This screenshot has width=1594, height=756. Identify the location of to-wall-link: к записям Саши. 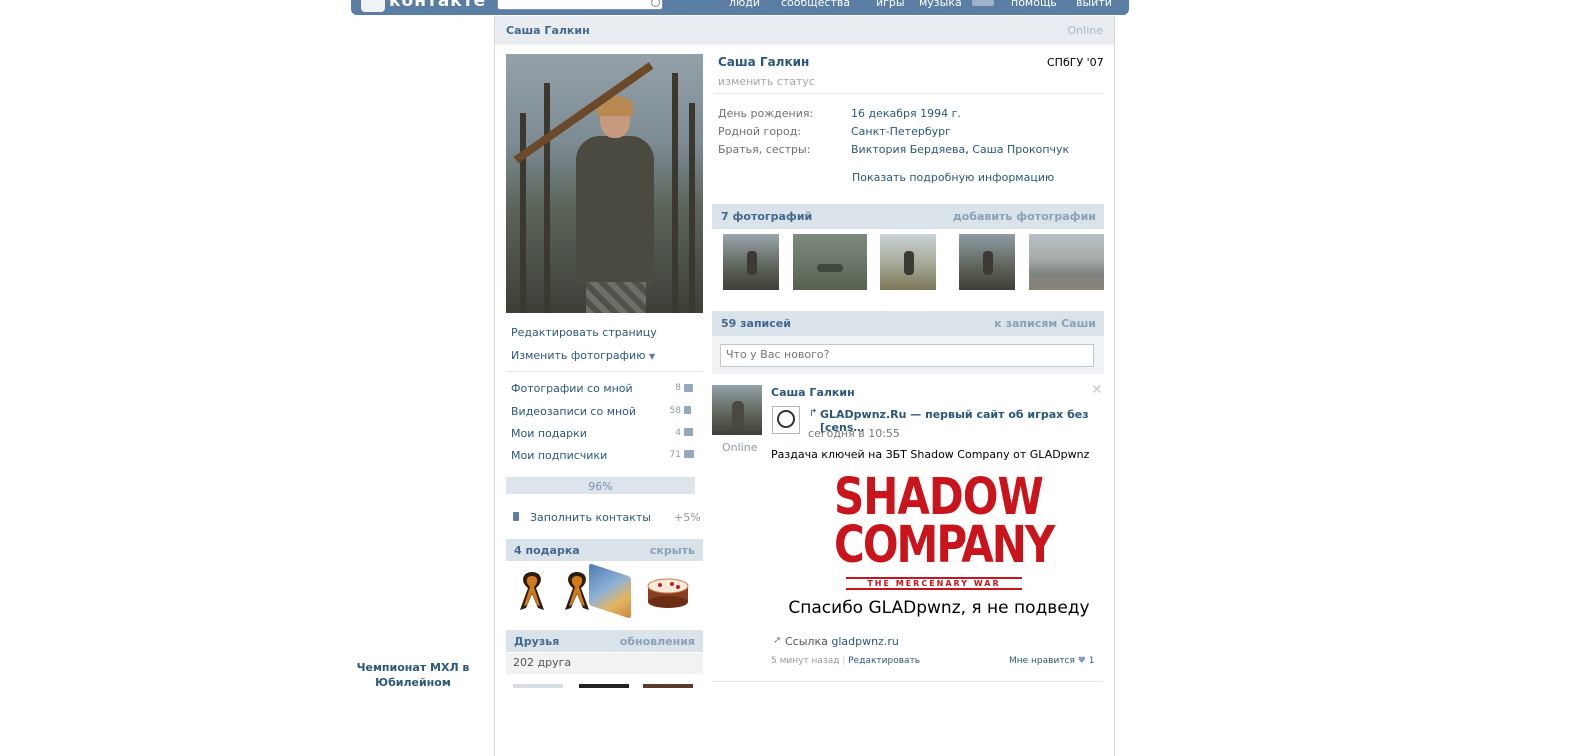
(1045, 323).